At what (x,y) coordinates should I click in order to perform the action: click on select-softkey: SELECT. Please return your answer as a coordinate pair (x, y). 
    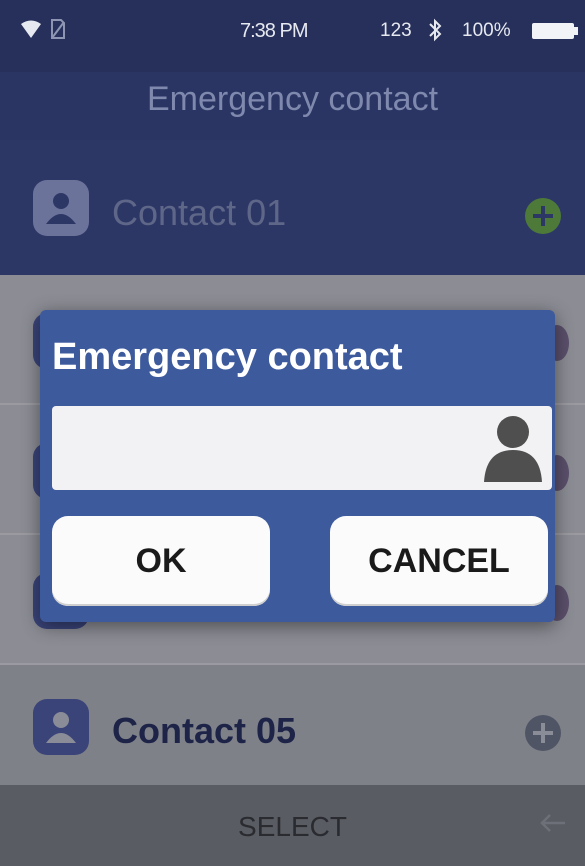
    Looking at the image, I should click on (292, 827).